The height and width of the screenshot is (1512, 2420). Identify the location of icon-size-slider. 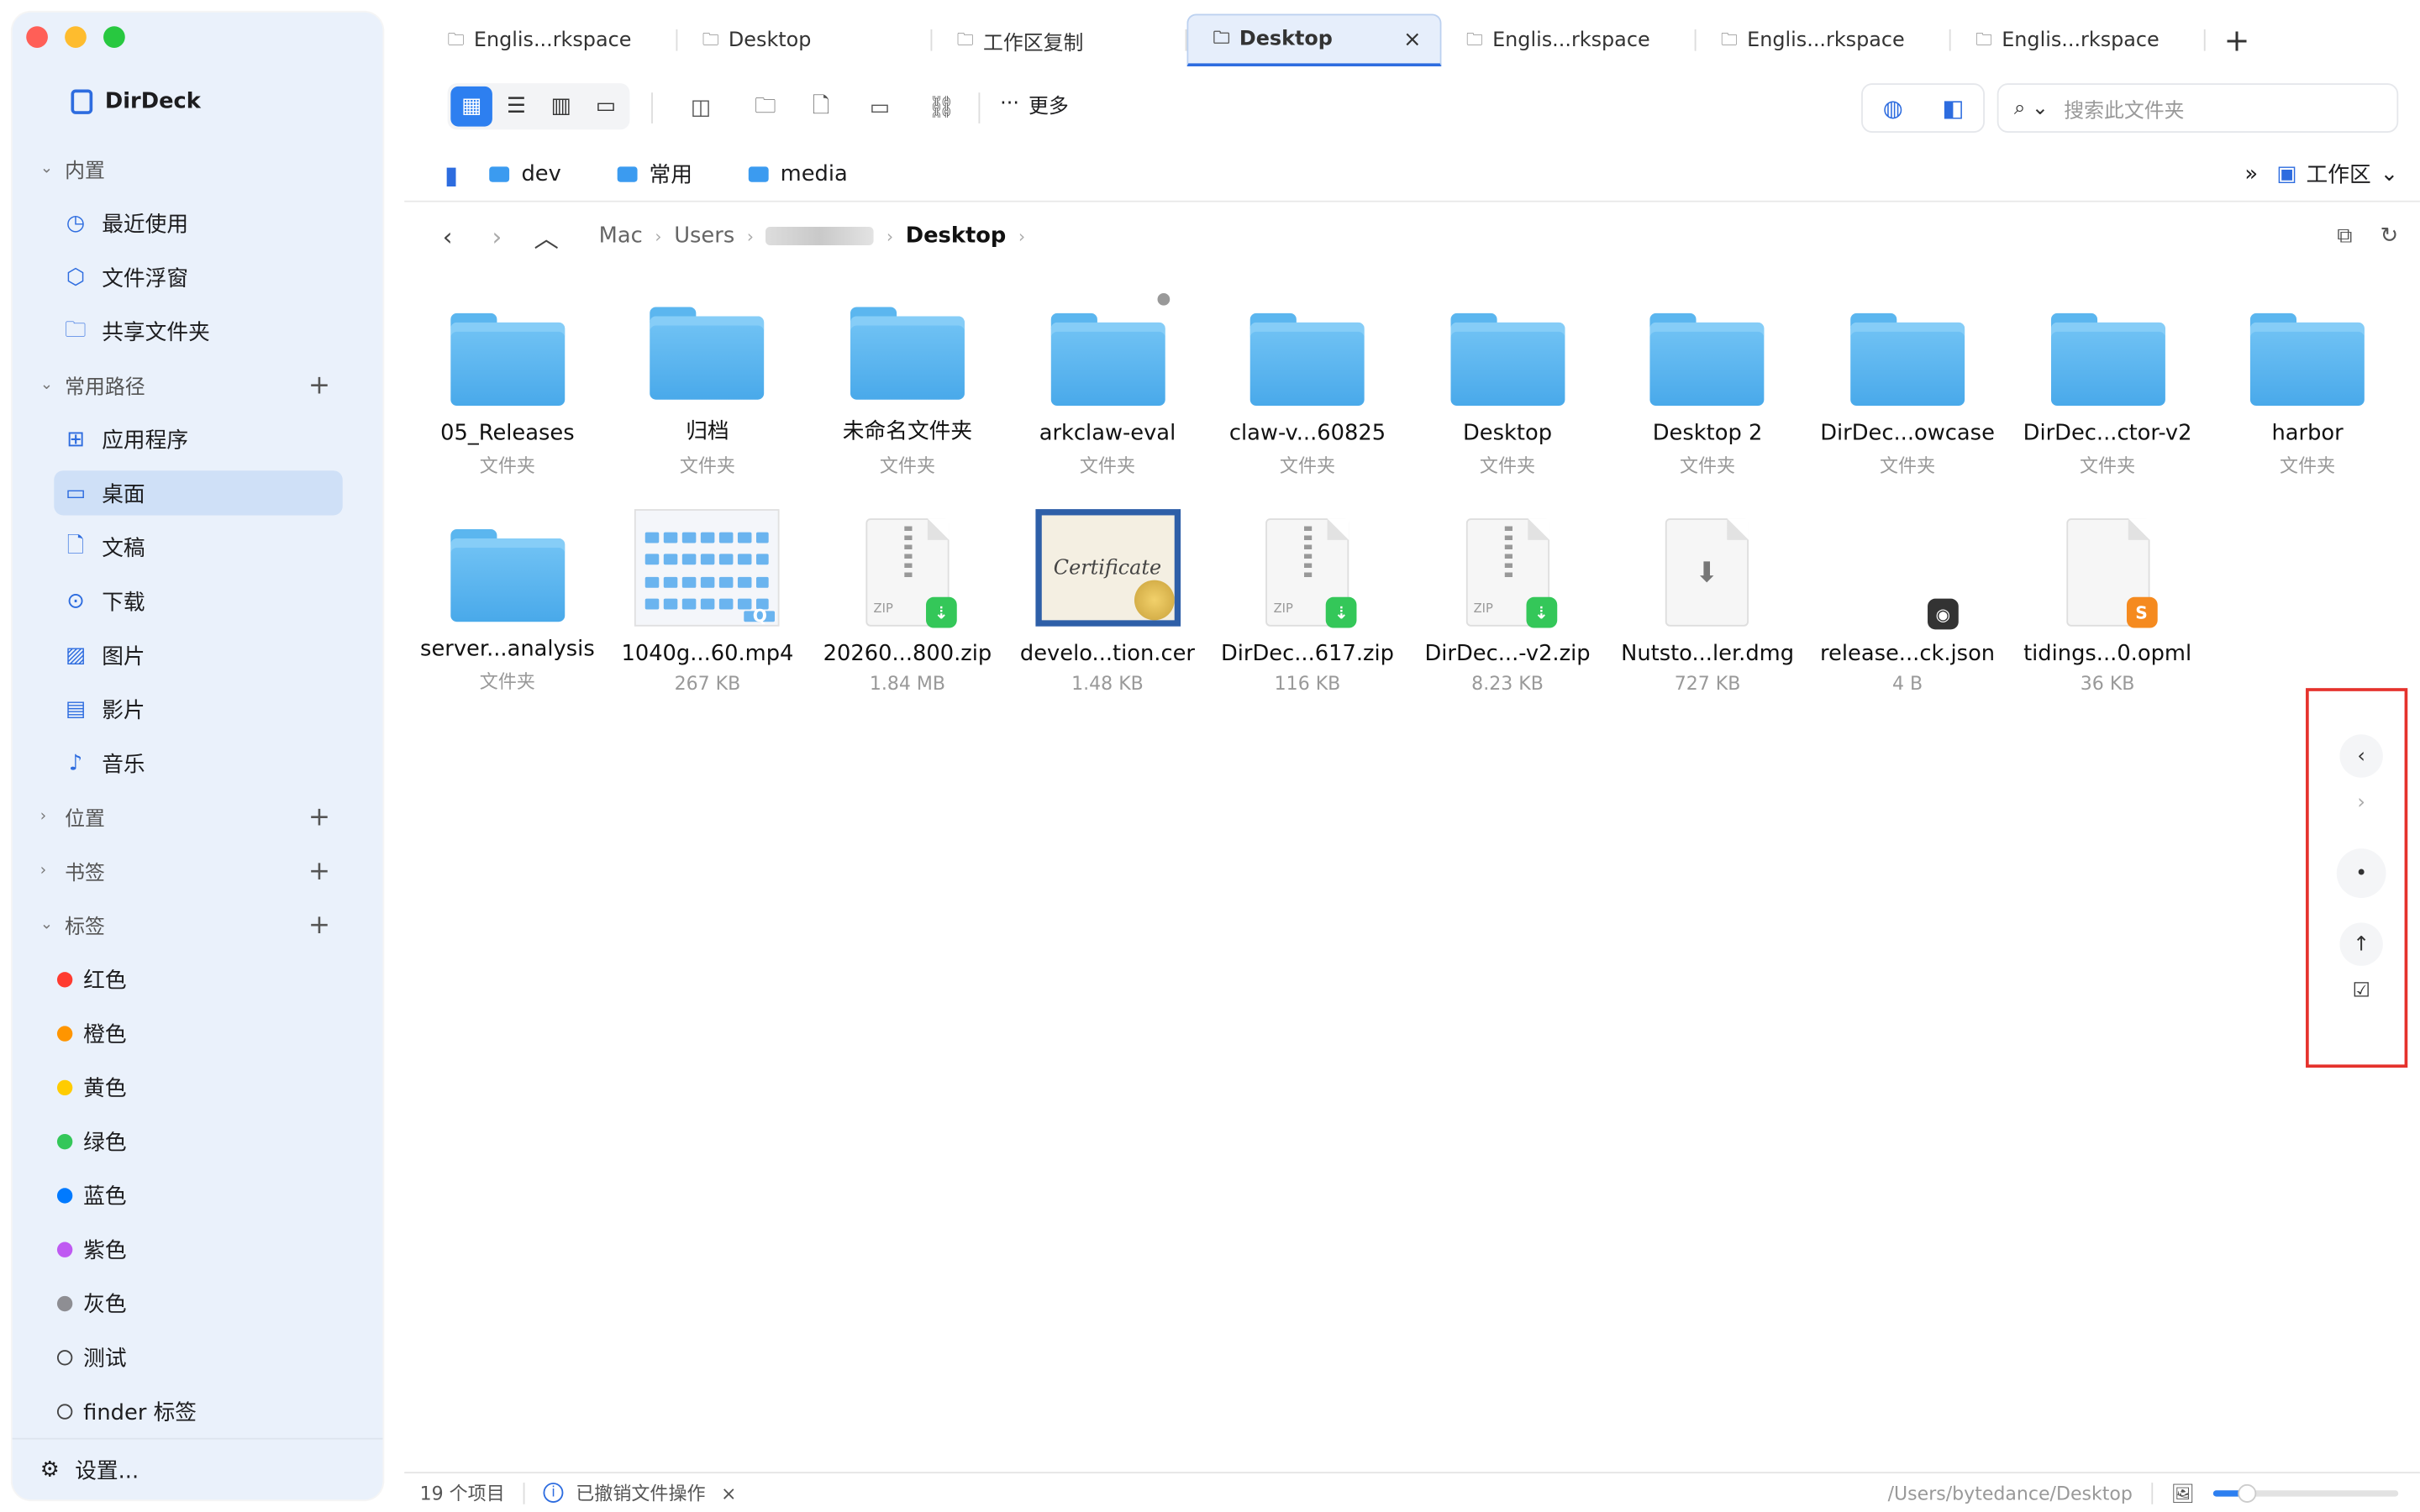
(2305, 1493).